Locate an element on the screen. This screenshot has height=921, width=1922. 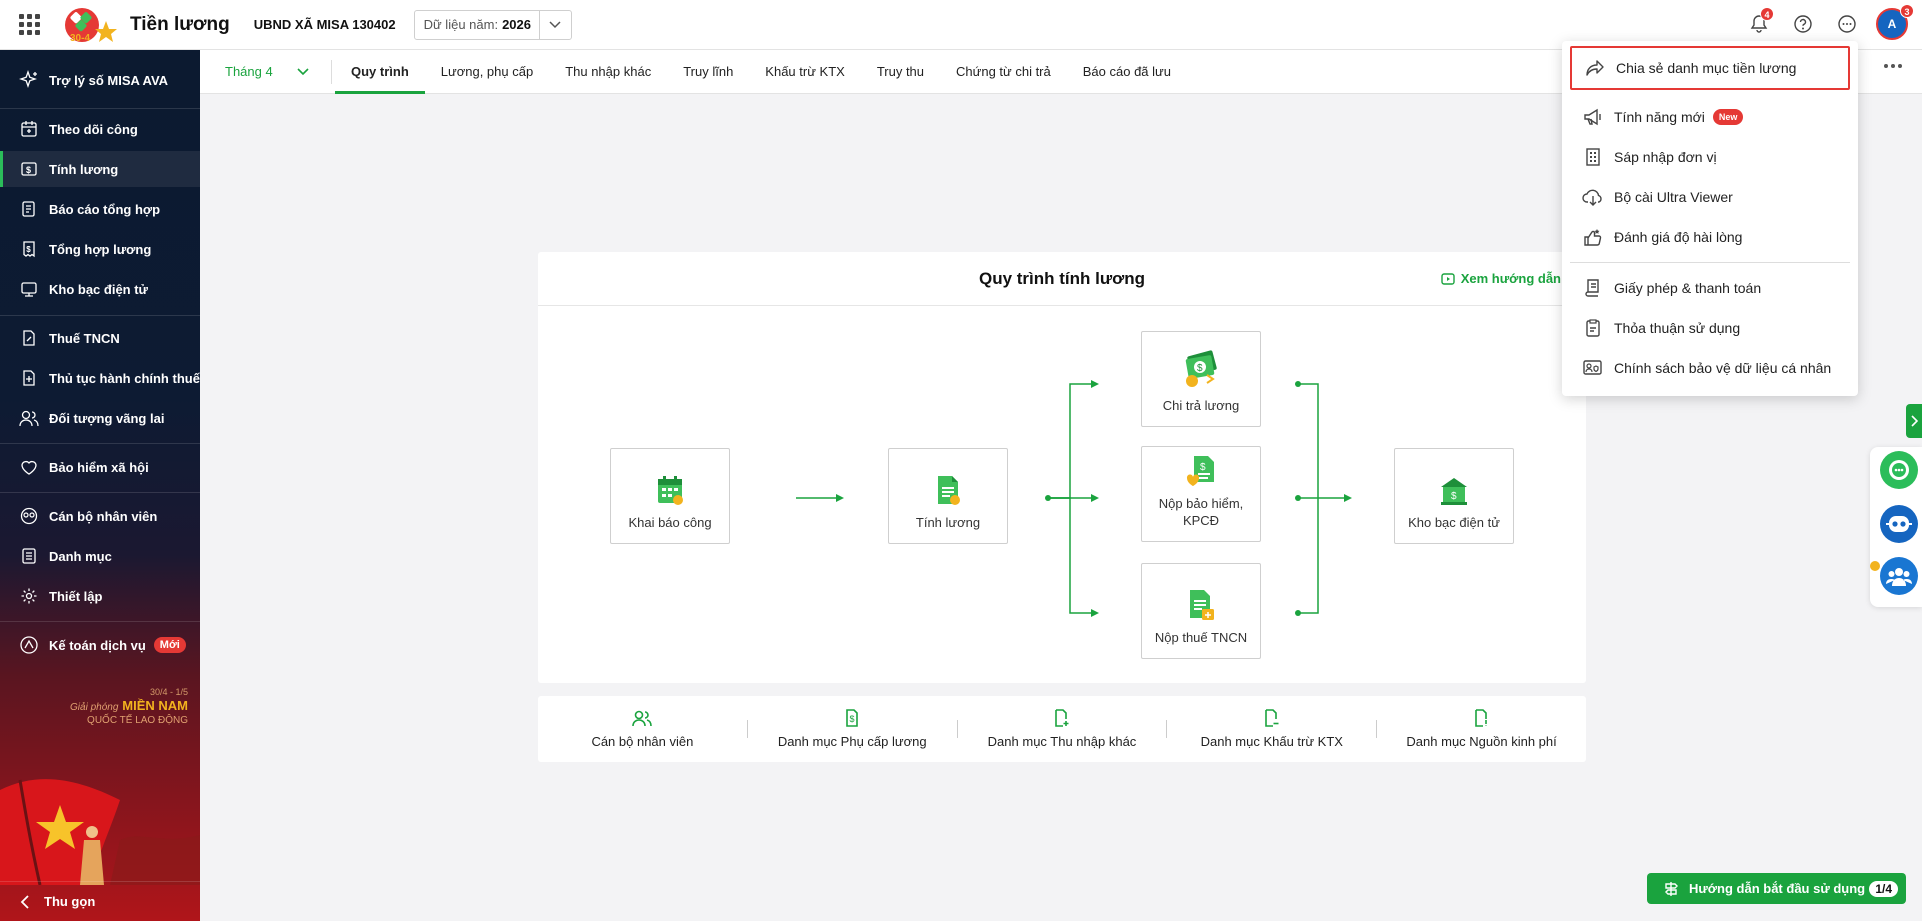
sidebar-item-tax-procedure: Thủ tục hành chính thuế is located at coordinates (100, 378).